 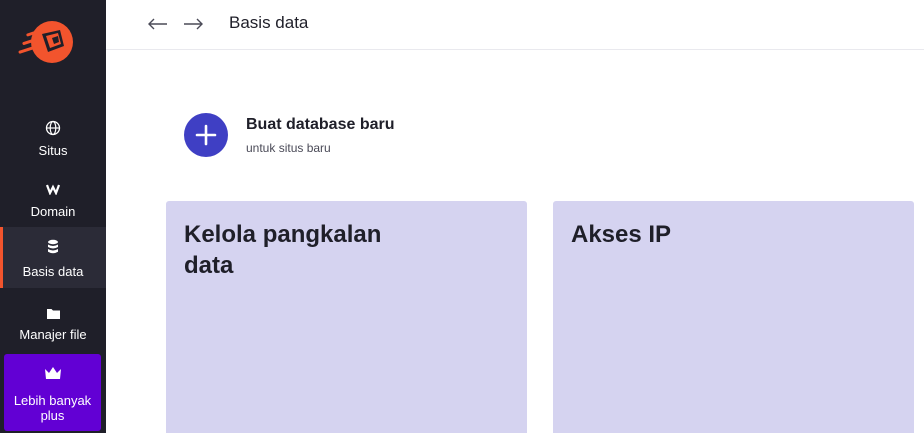 What do you see at coordinates (53, 211) in the screenshot?
I see `sidebar-item-label: Domain` at bounding box center [53, 211].